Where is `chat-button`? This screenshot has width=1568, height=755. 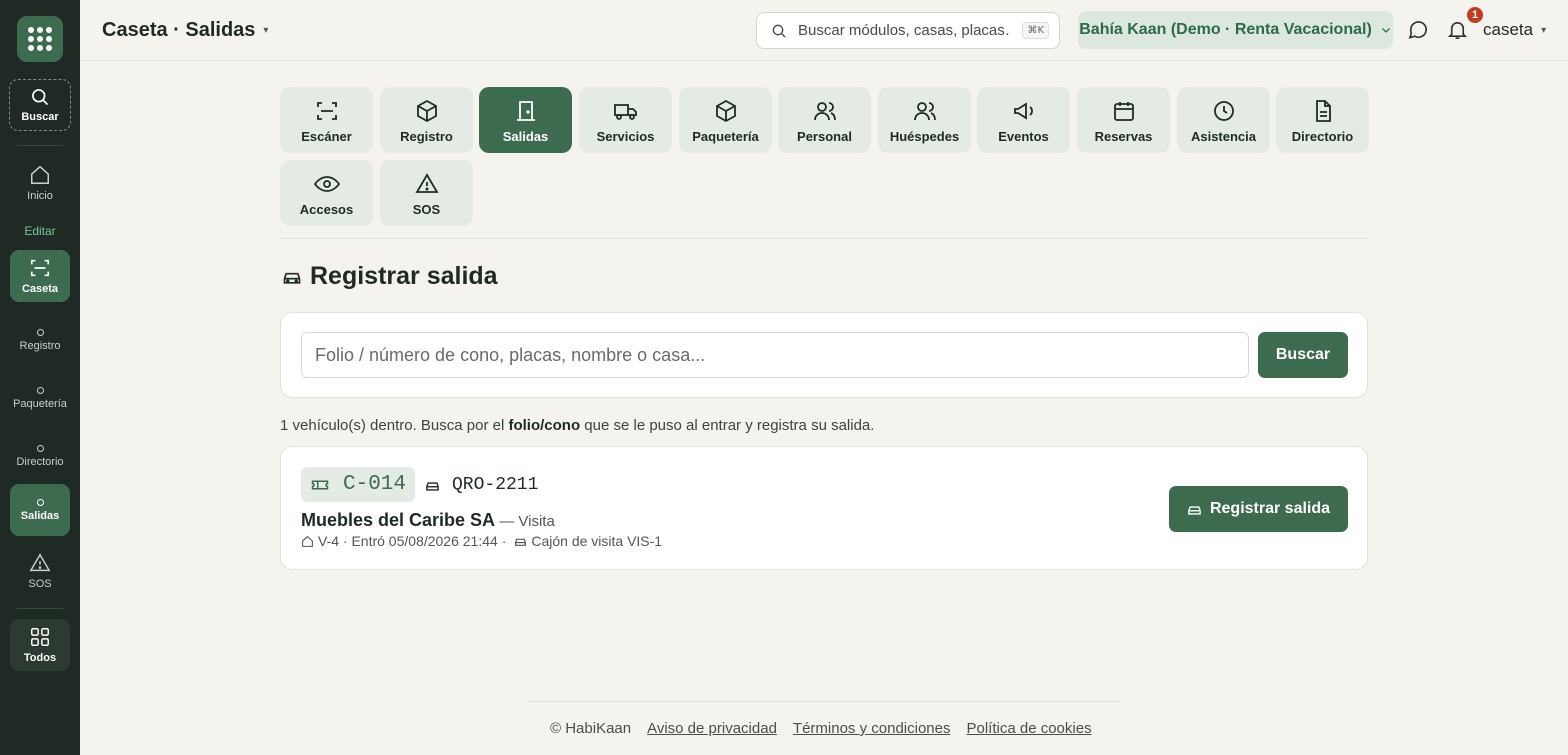
chat-button is located at coordinates (1418, 29).